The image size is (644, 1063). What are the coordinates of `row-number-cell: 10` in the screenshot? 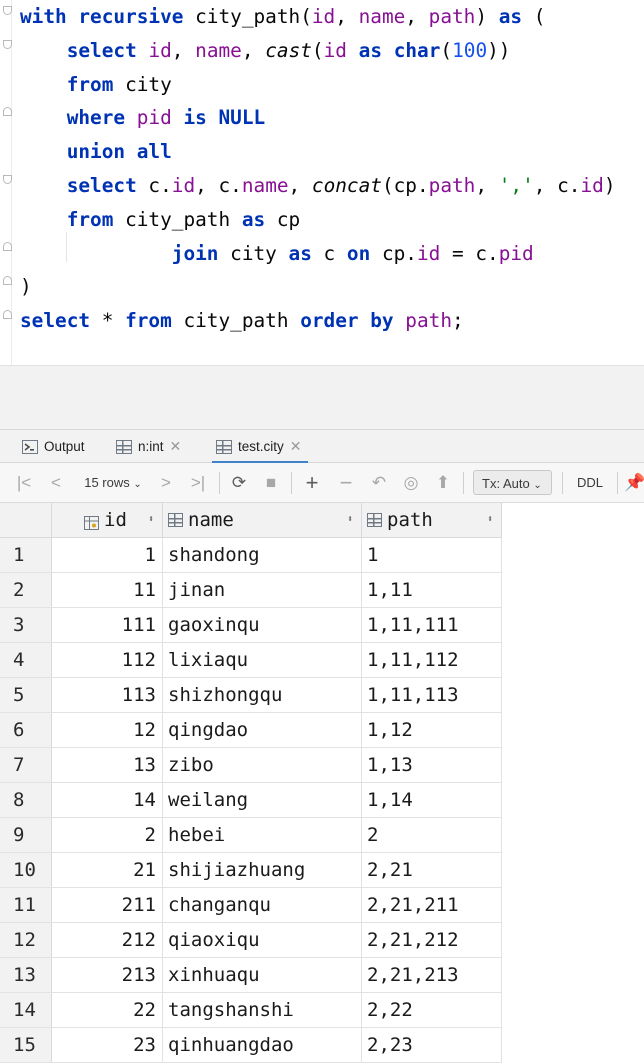 It's located at (26, 870).